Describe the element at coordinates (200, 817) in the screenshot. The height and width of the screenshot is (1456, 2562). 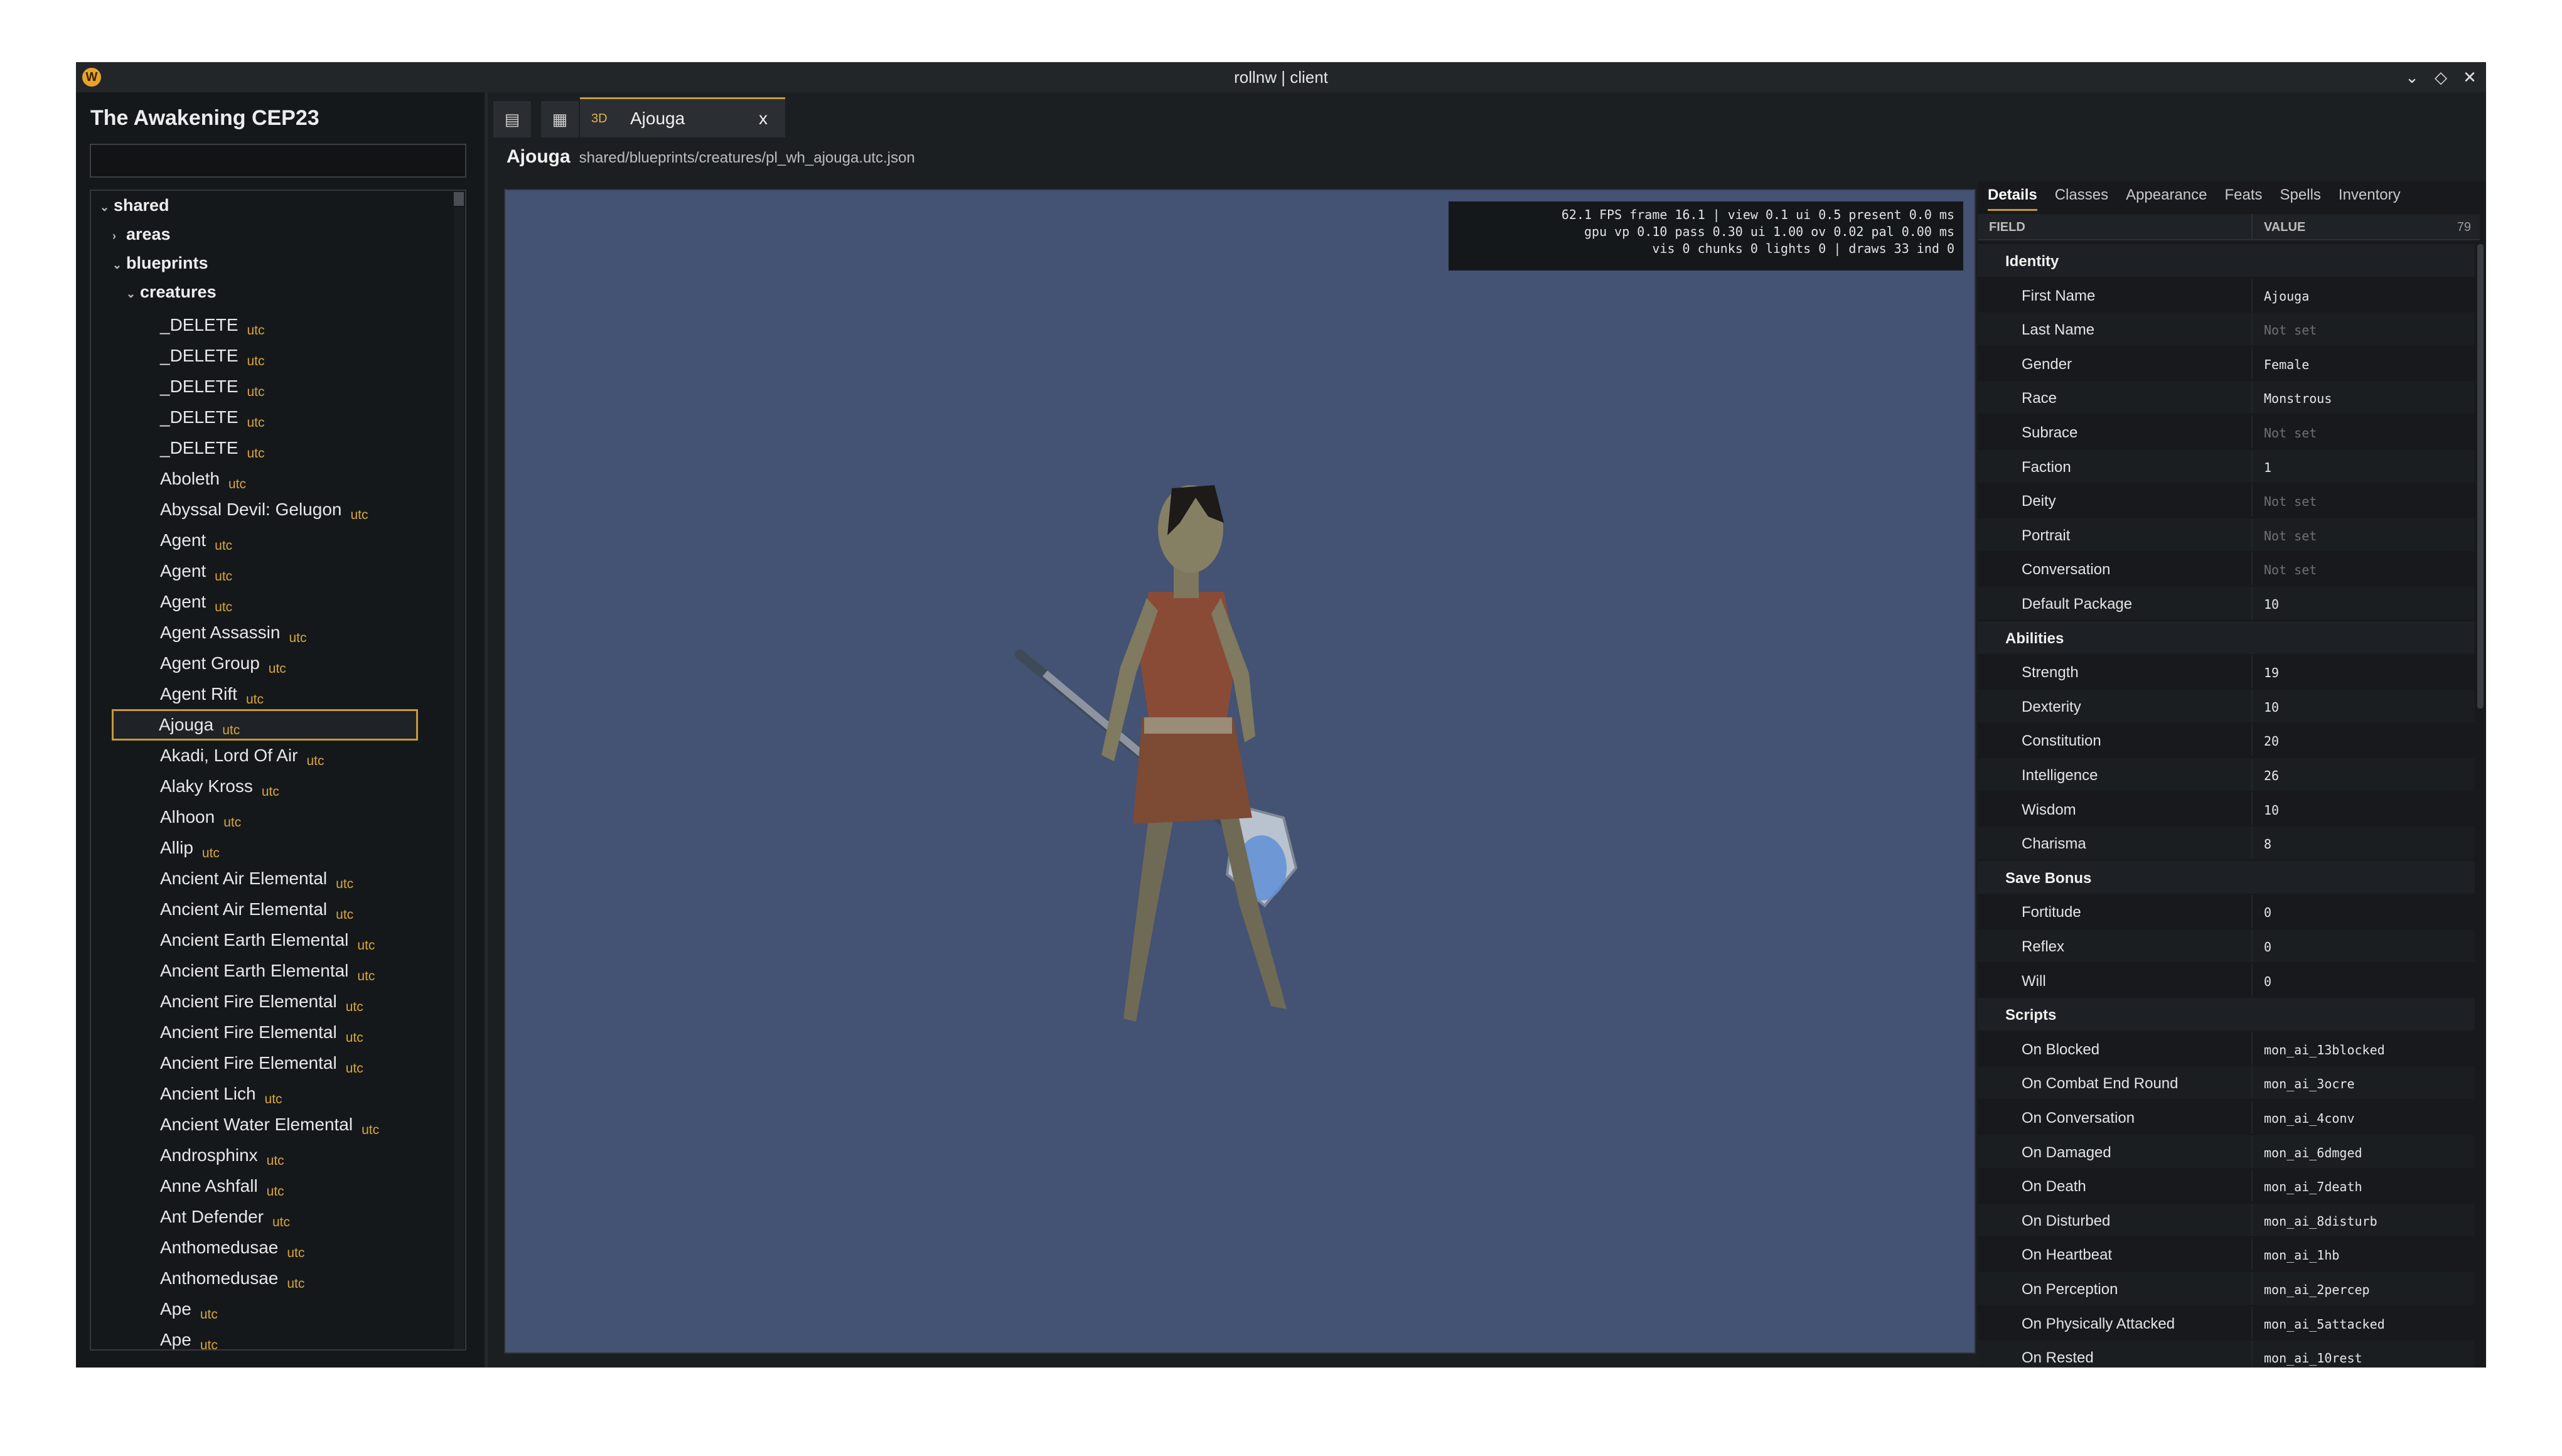
I see `tree-item: Alhoon utc` at that location.